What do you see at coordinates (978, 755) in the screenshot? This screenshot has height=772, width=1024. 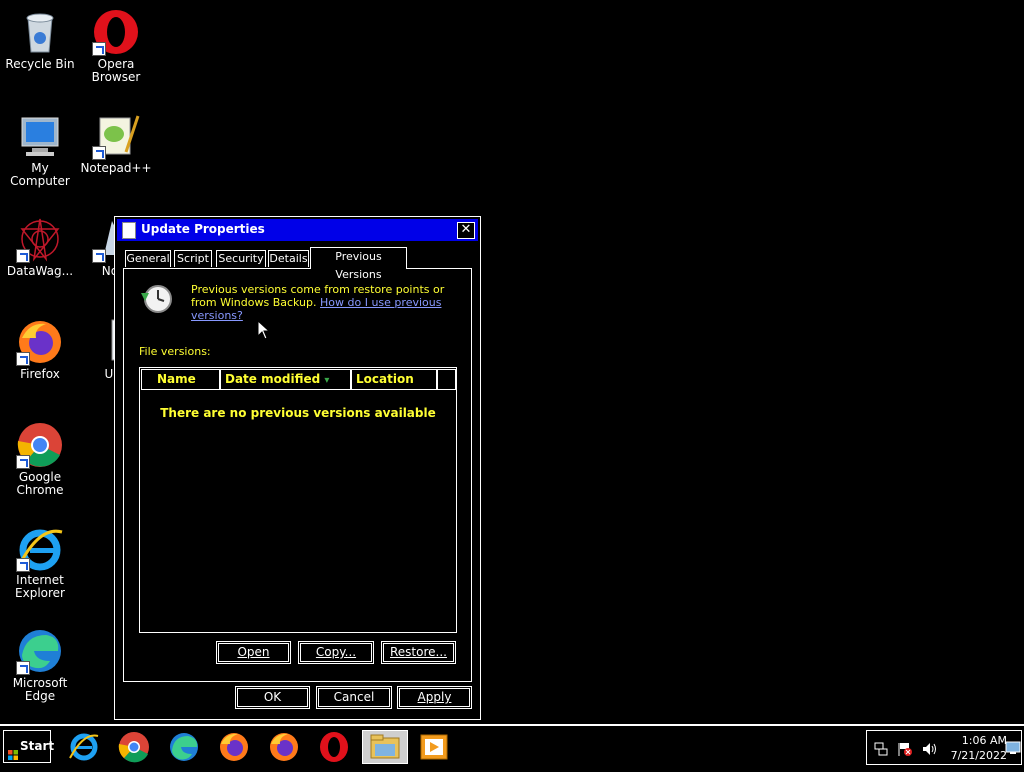 I see `clock-date: 7/21/2022` at bounding box center [978, 755].